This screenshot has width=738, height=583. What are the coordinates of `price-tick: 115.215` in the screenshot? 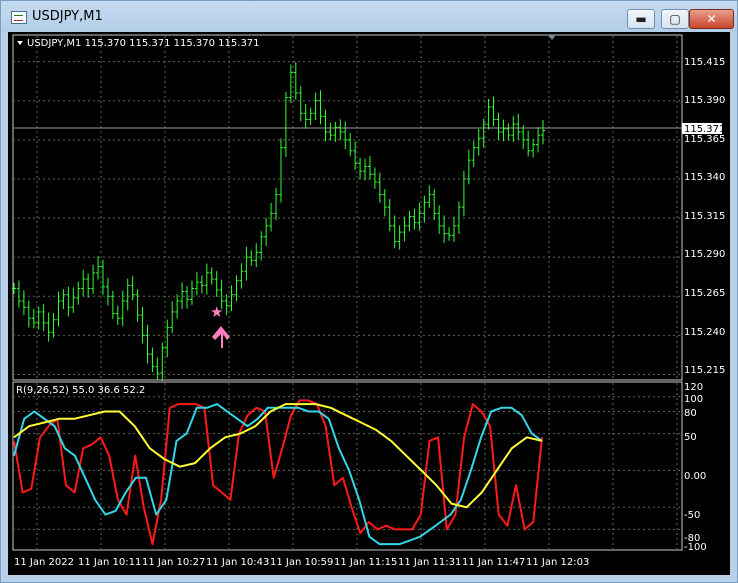 It's located at (704, 370).